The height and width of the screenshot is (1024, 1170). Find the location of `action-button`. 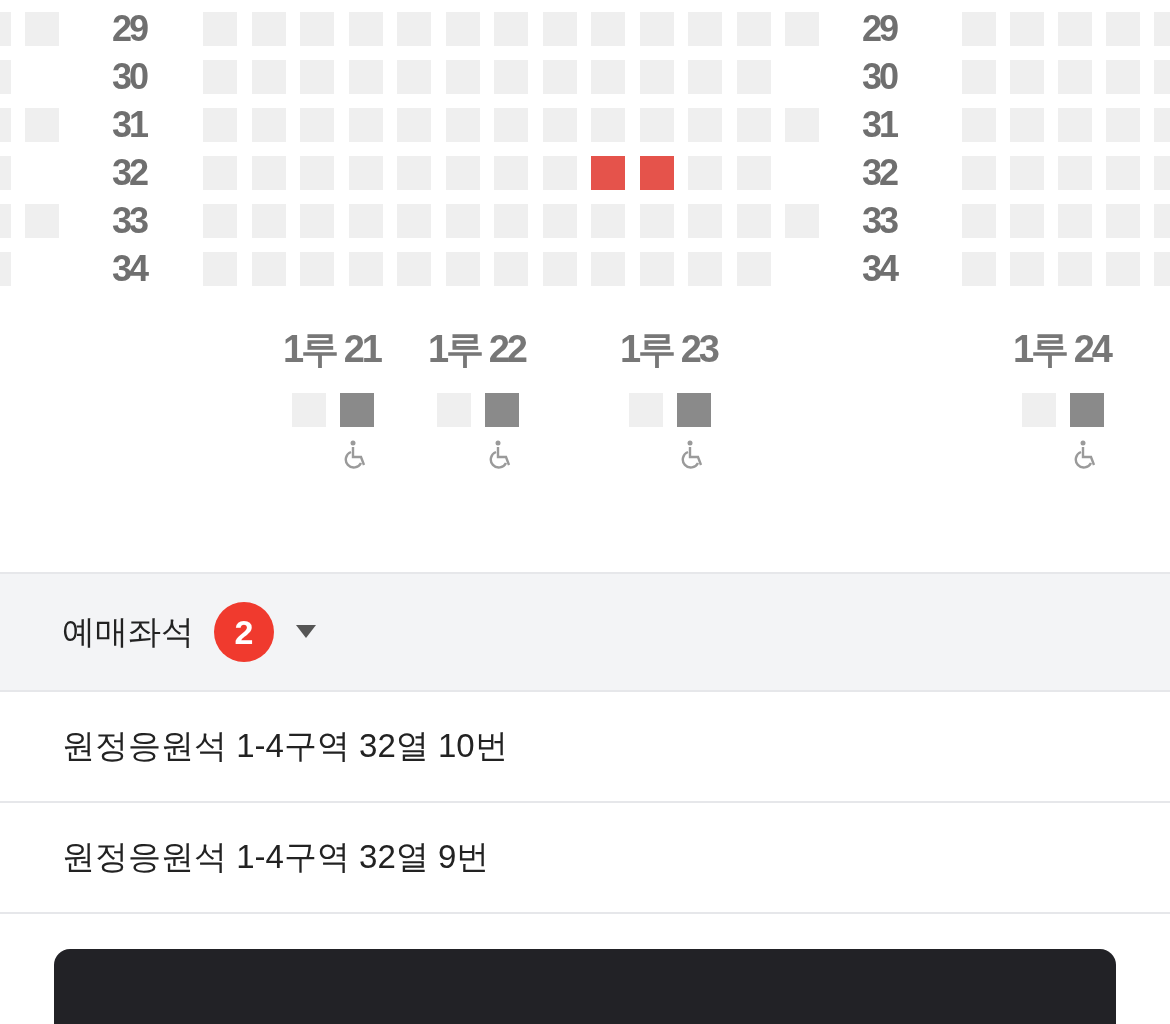

action-button is located at coordinates (585, 986).